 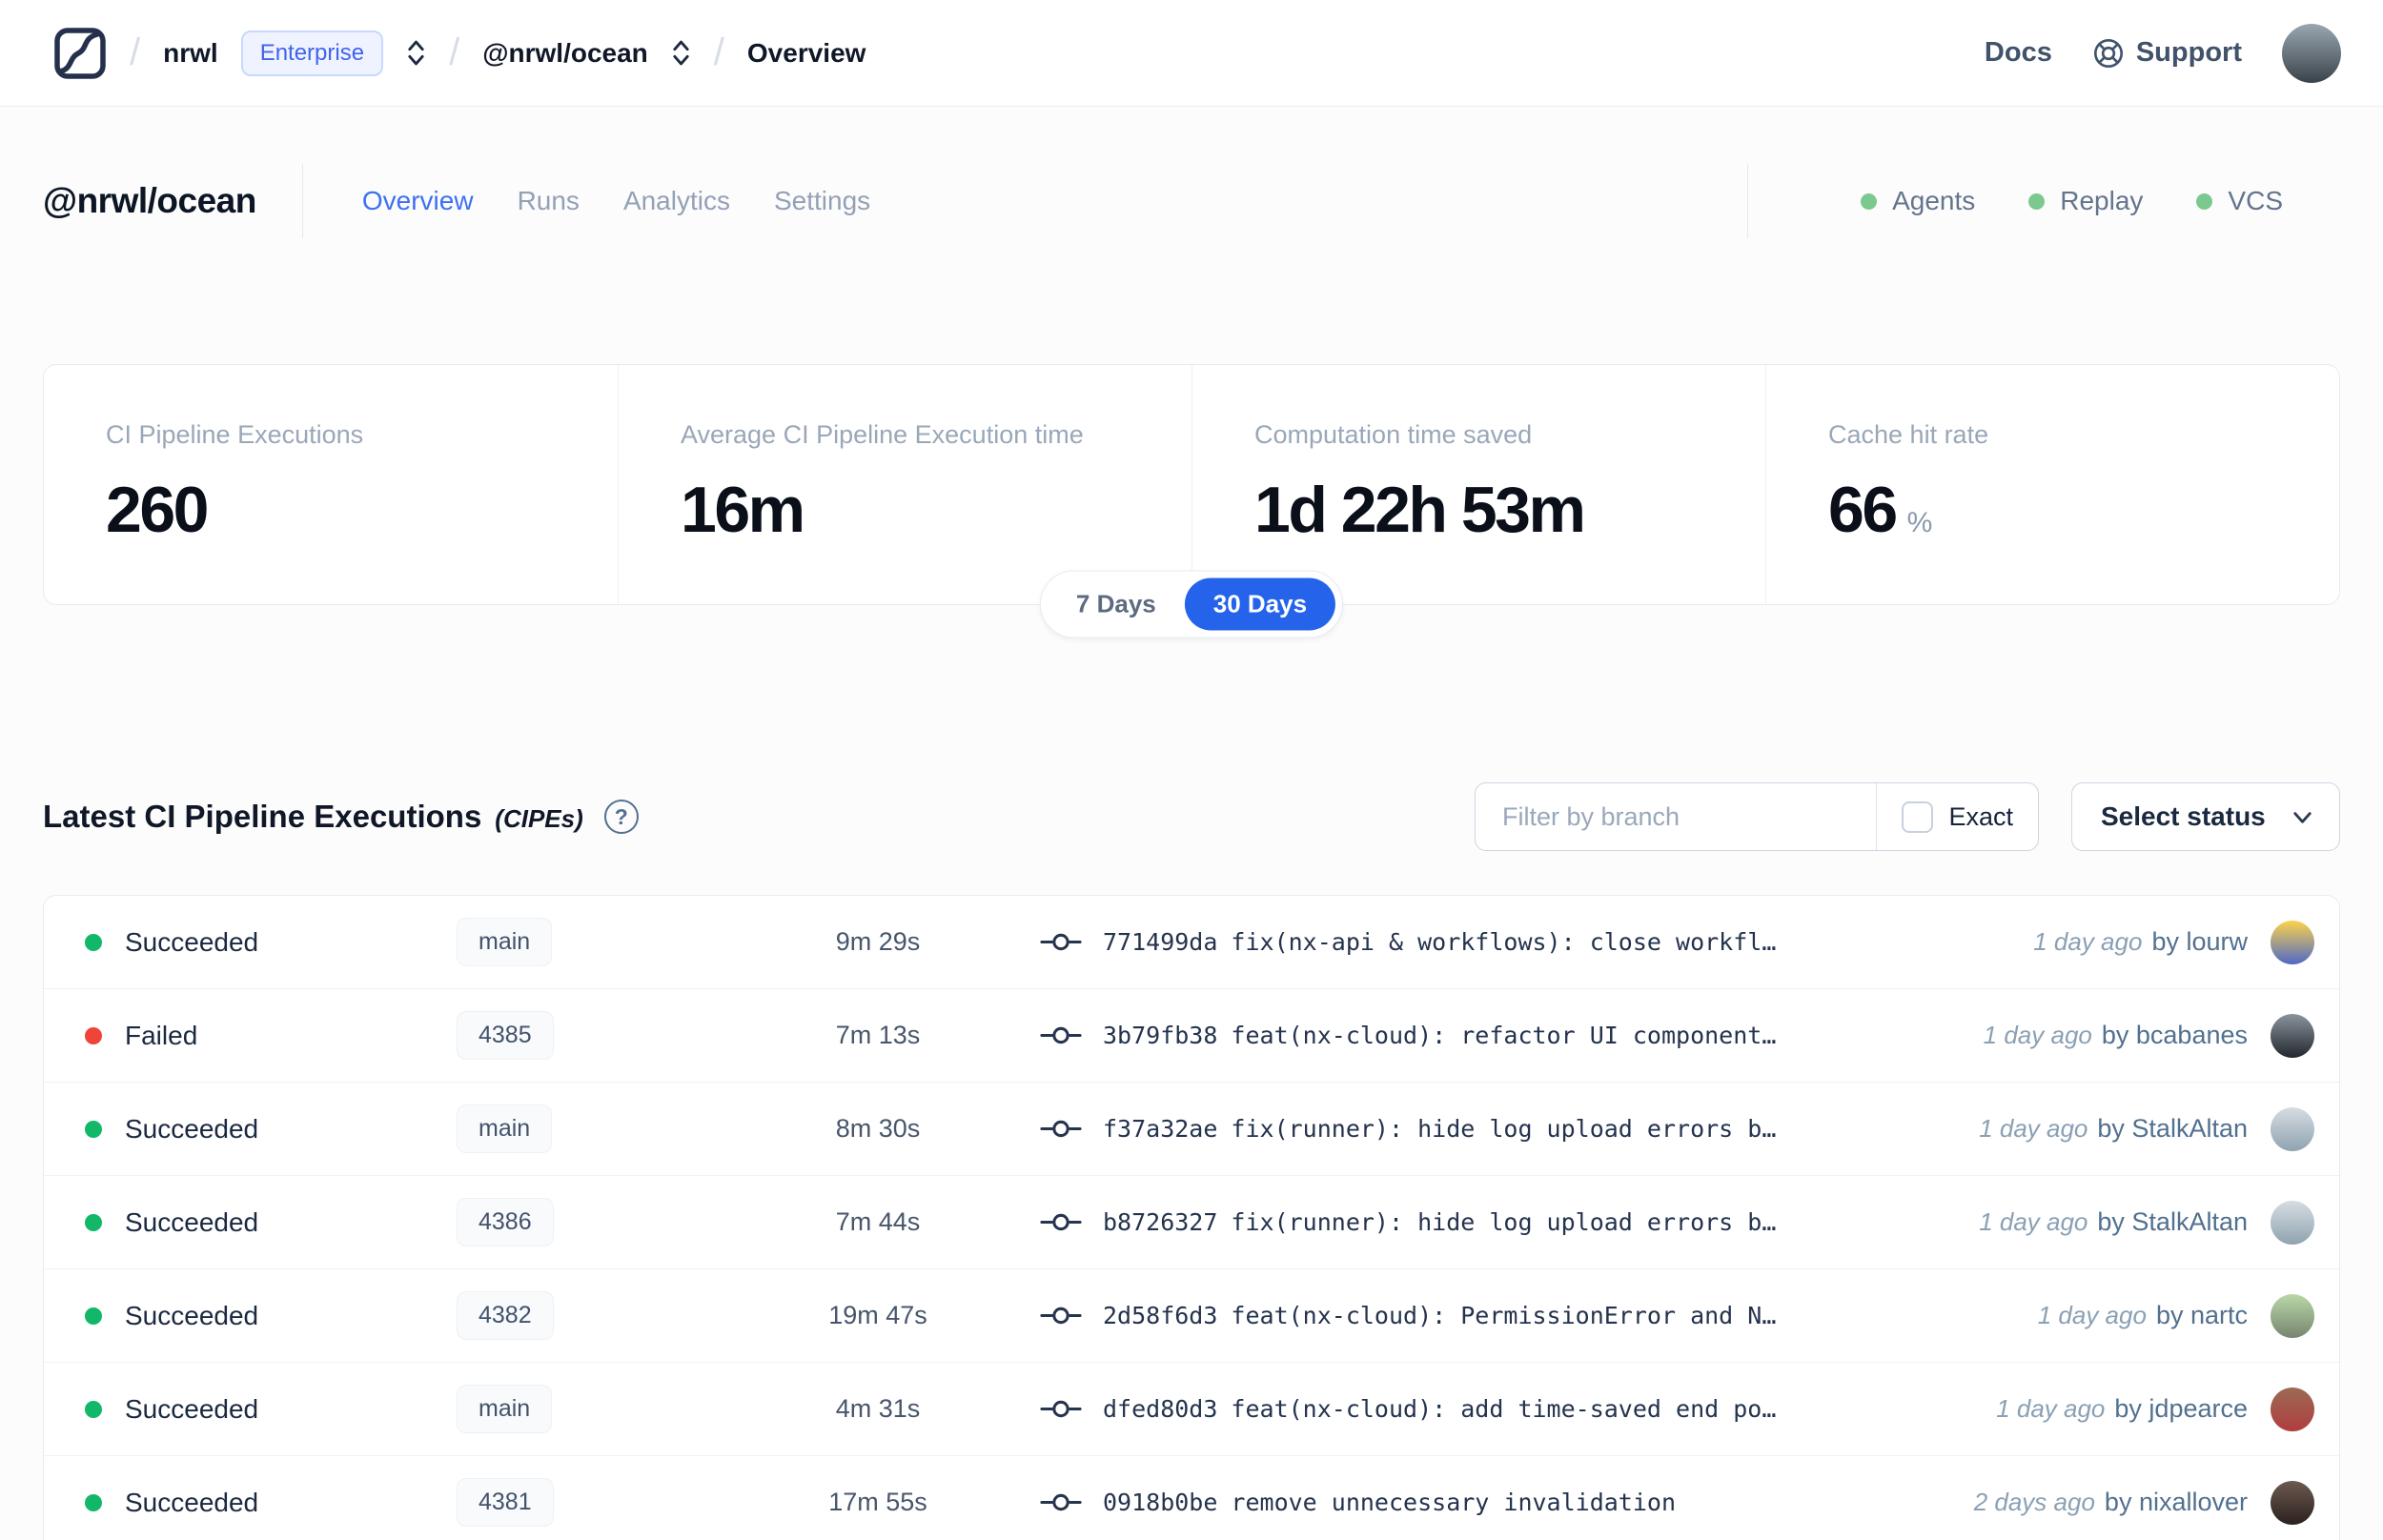 I want to click on tab-overview: Overview, so click(x=418, y=201).